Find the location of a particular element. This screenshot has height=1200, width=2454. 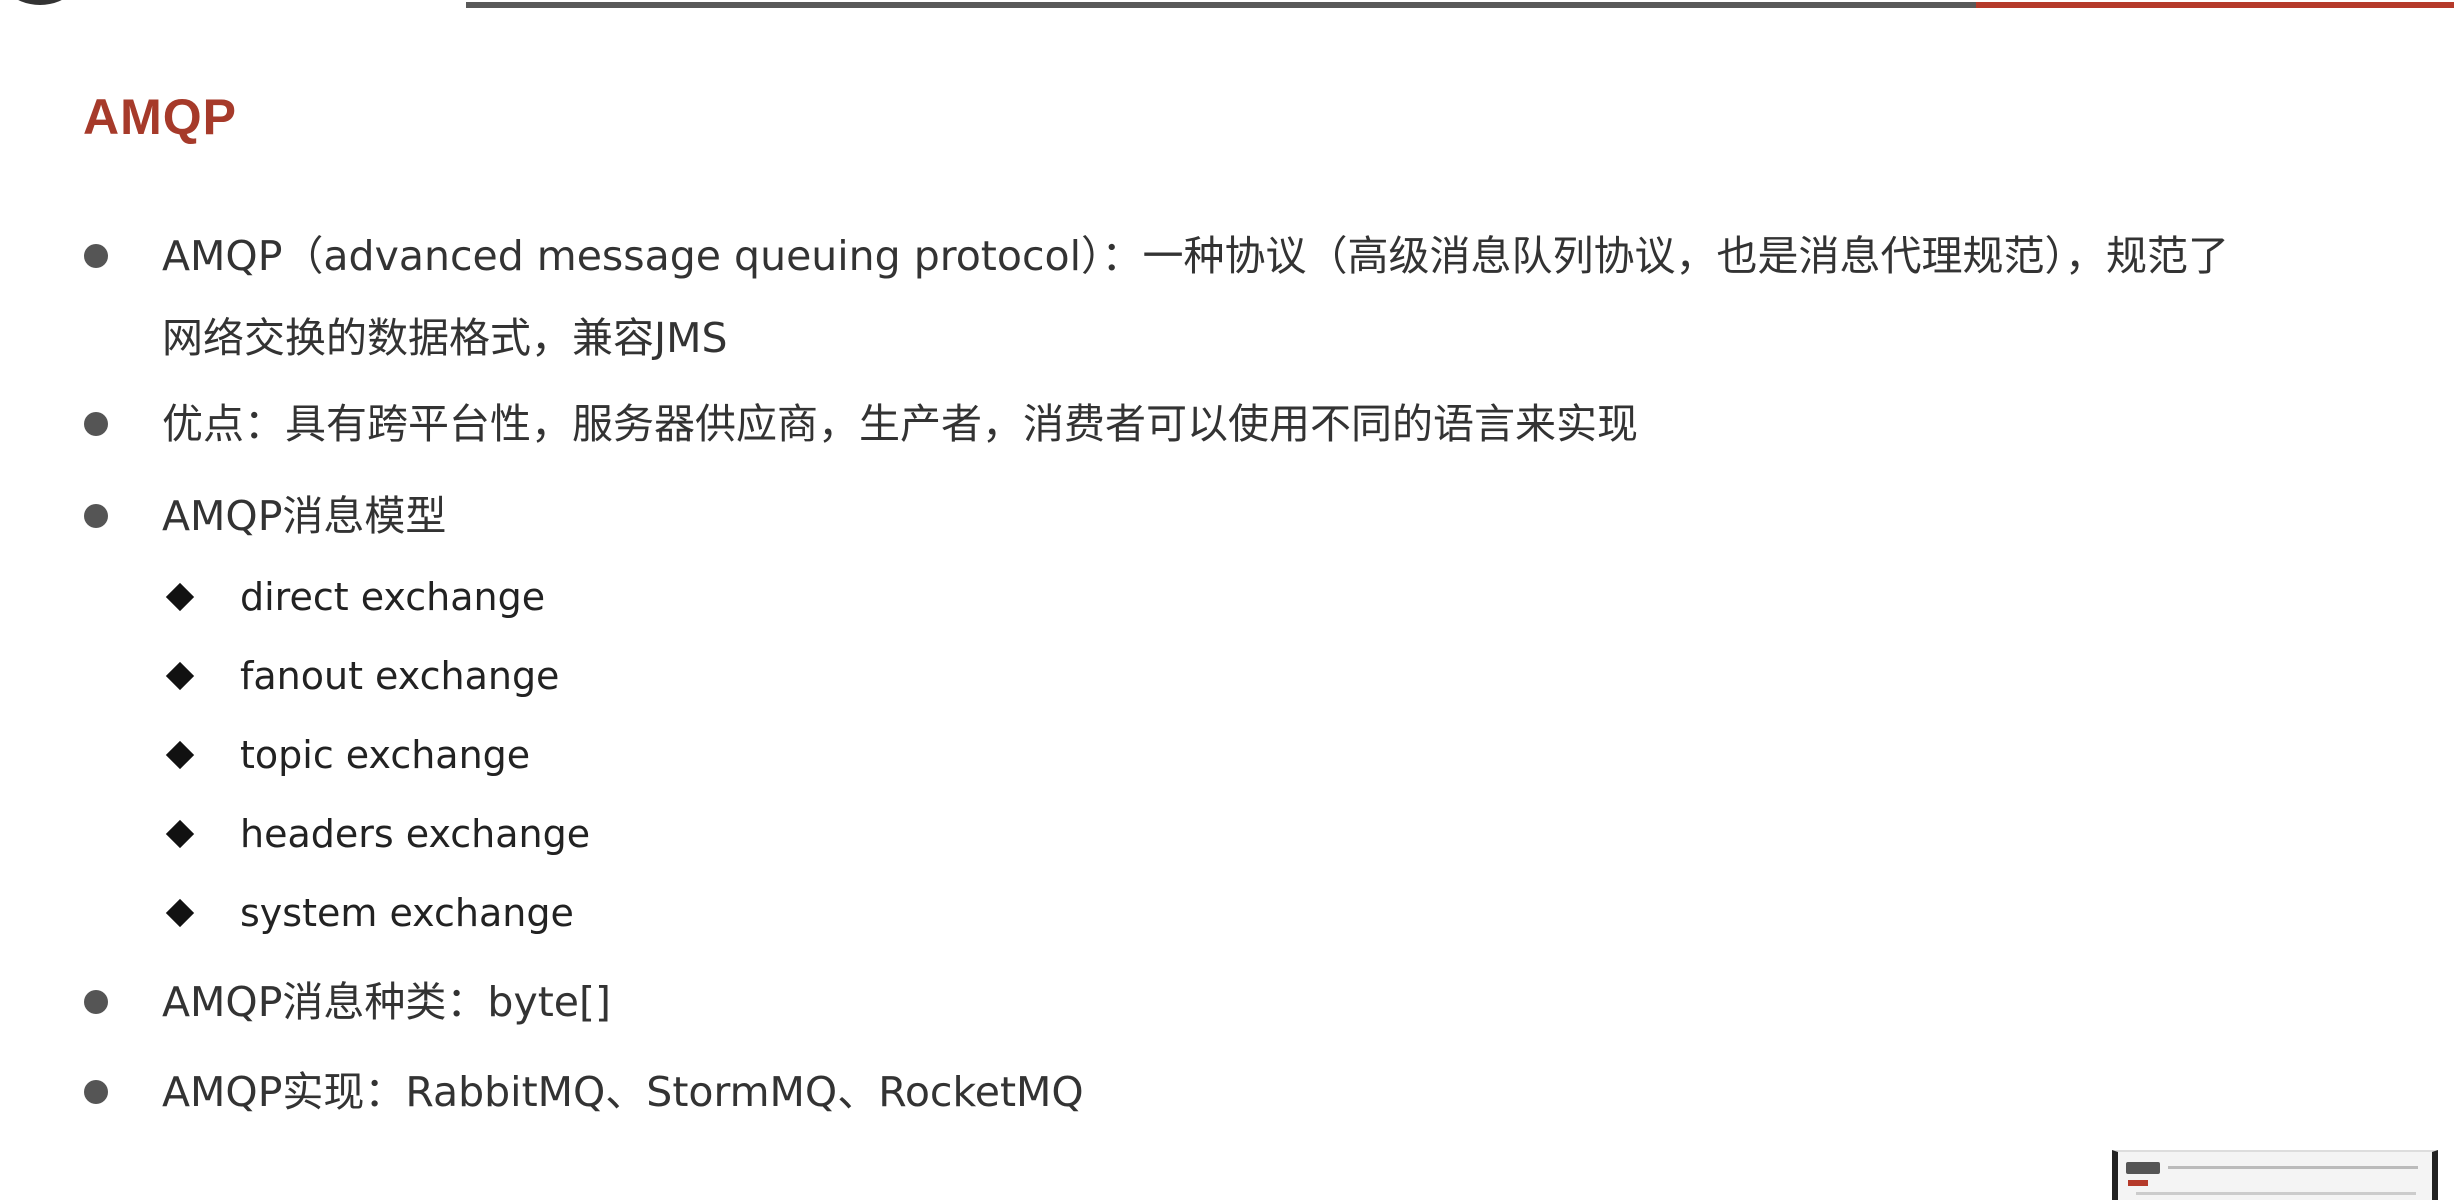

sub-item-text: direct exchange is located at coordinates (393, 597).